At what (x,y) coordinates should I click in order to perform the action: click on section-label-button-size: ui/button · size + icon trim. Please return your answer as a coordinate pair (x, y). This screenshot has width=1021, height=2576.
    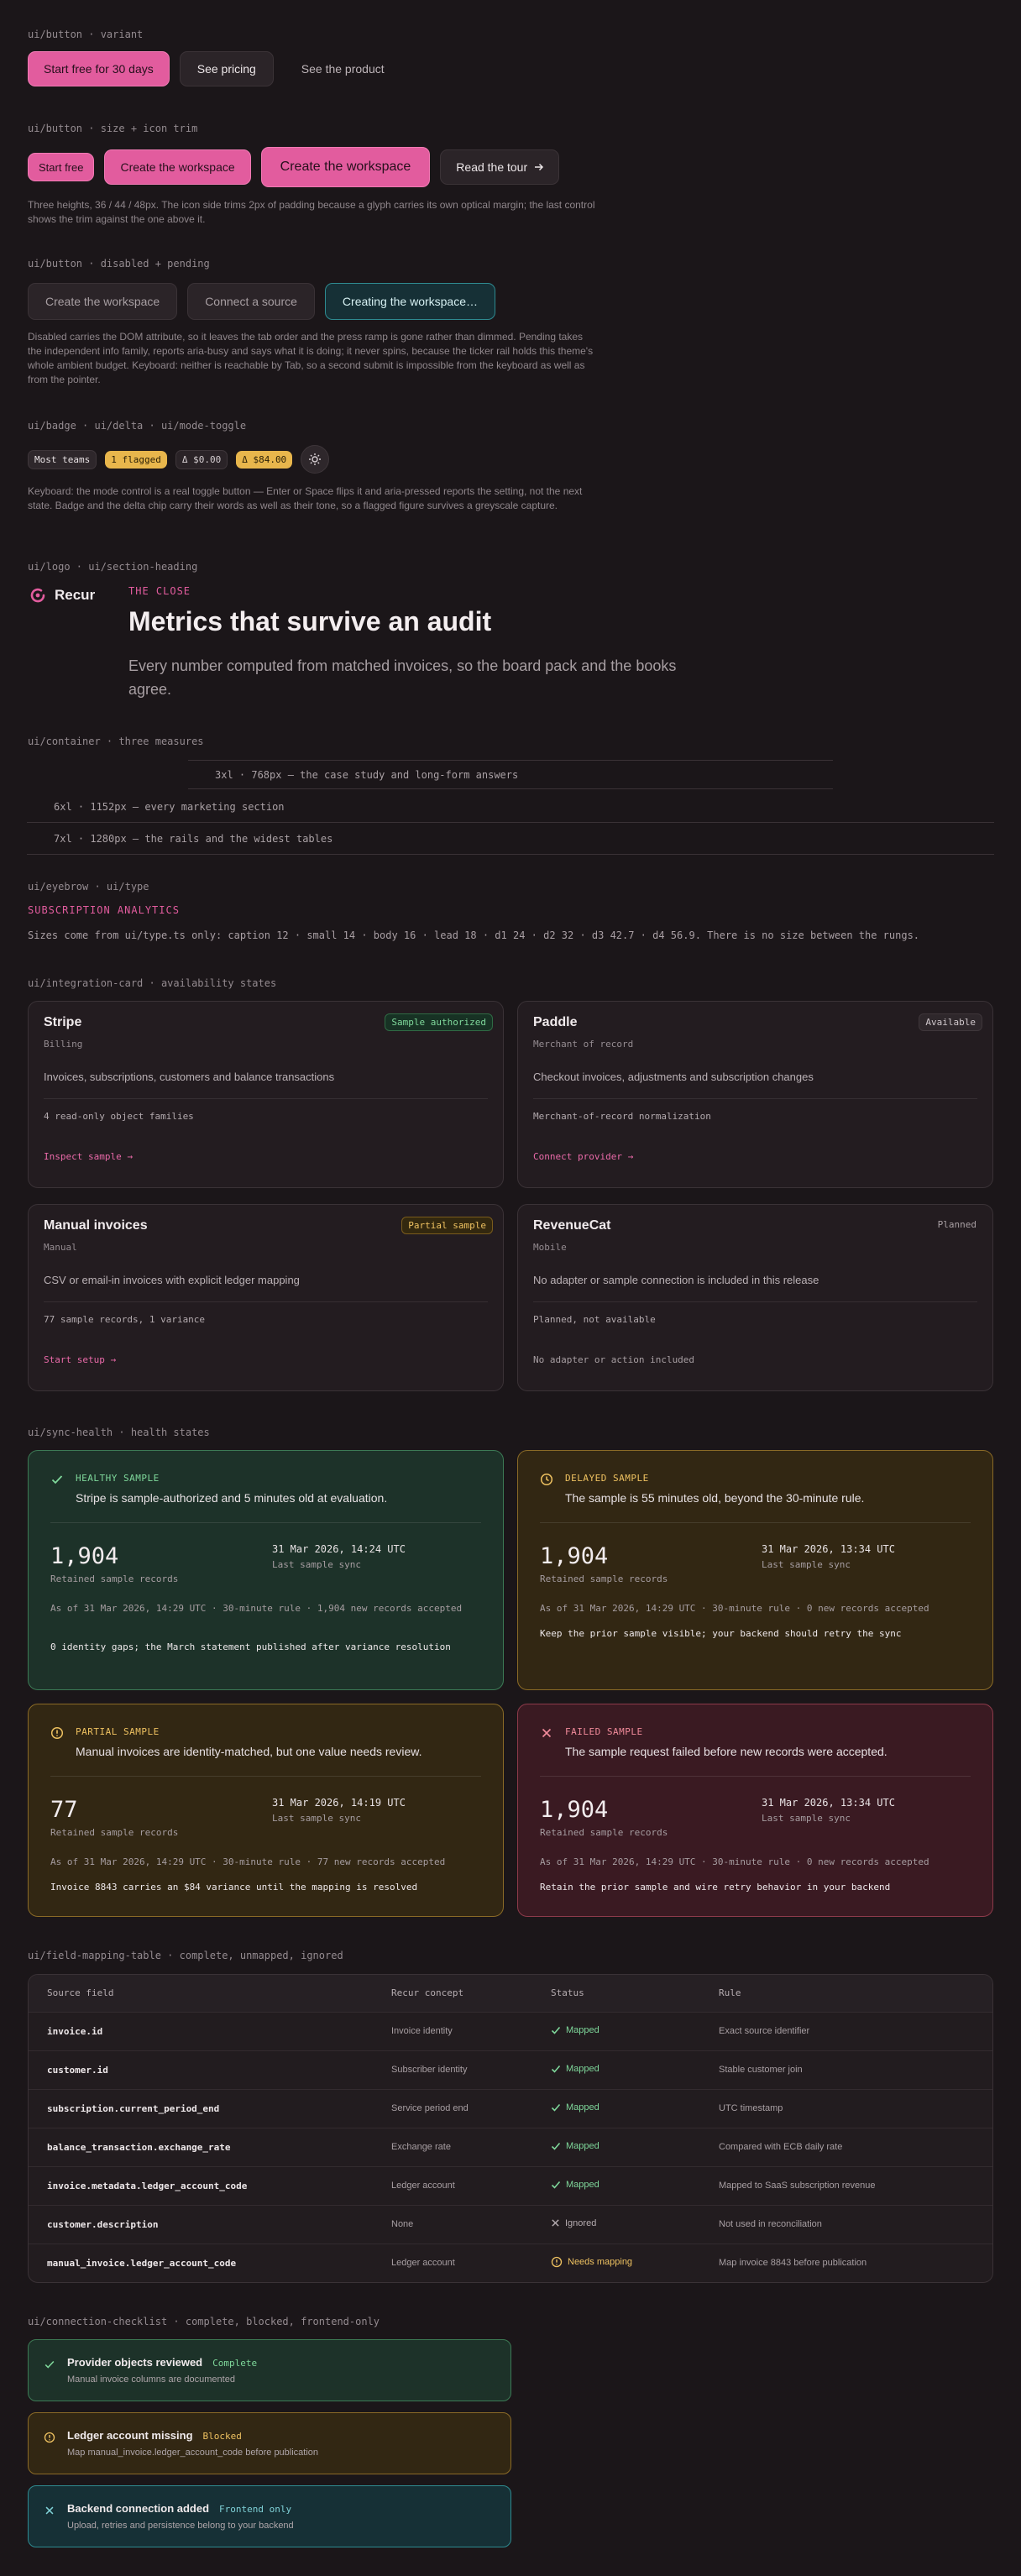
    Looking at the image, I should click on (113, 128).